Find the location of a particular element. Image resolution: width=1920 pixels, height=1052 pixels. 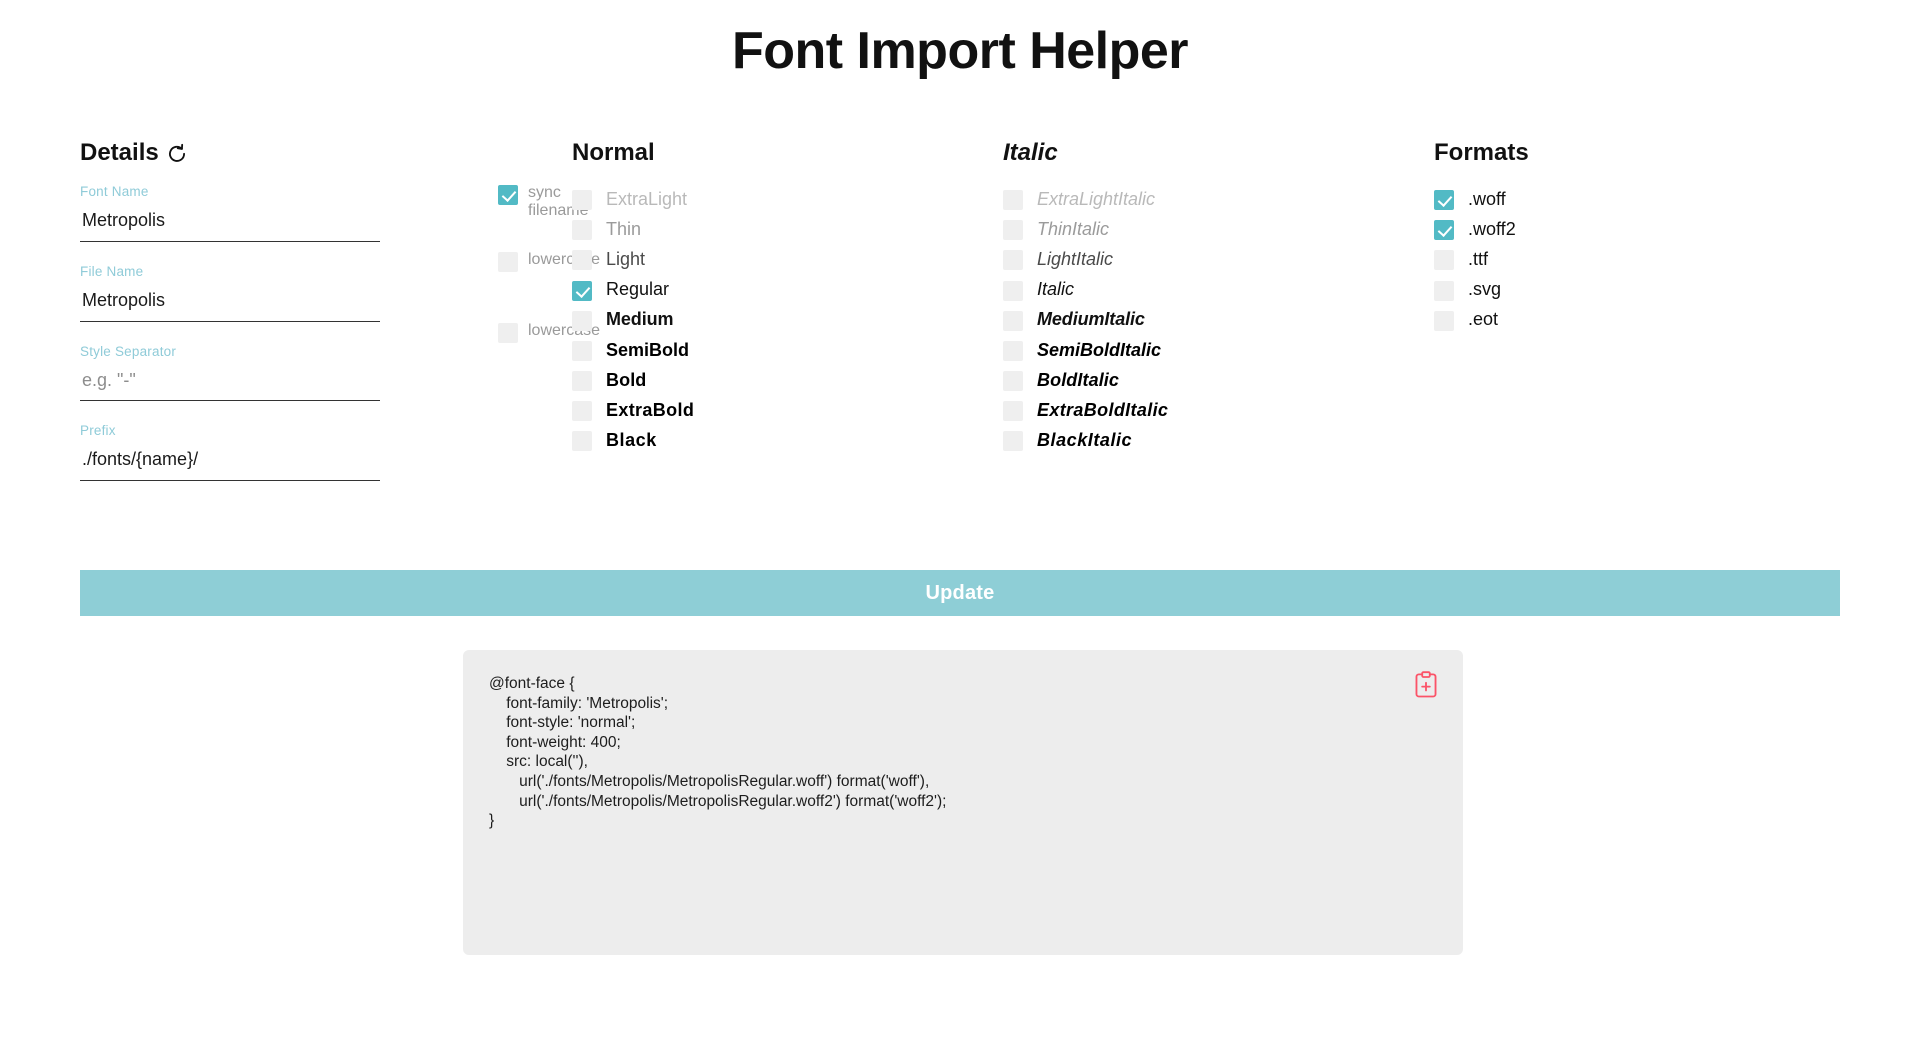

field-label-style-separator: Style Separator is located at coordinates (128, 351).